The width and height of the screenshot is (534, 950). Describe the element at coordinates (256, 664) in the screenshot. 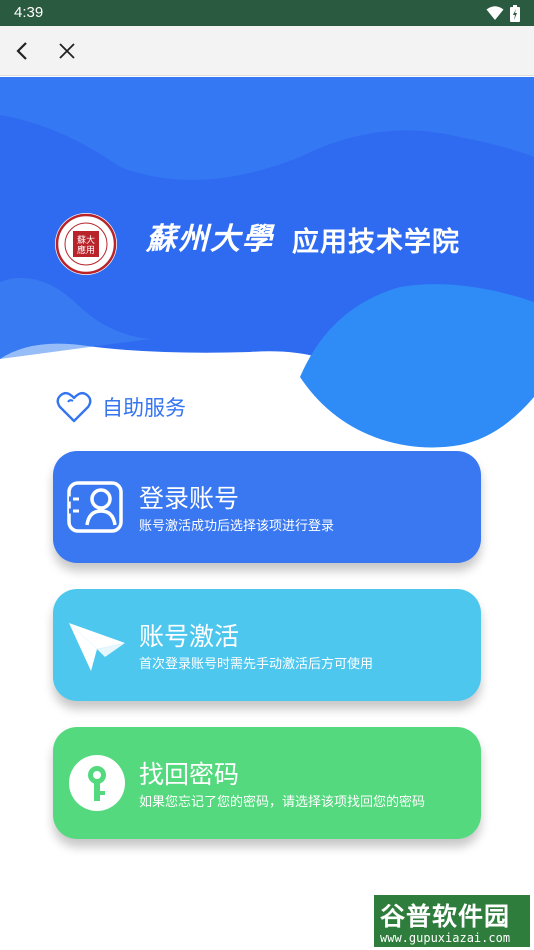

I see `card-description: 首次登录账号时需先手动激活后方可使用` at that location.